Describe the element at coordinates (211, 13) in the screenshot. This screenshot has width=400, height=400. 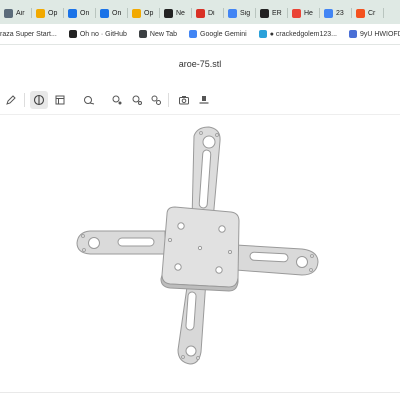
I see `tab-title: Di` at that location.